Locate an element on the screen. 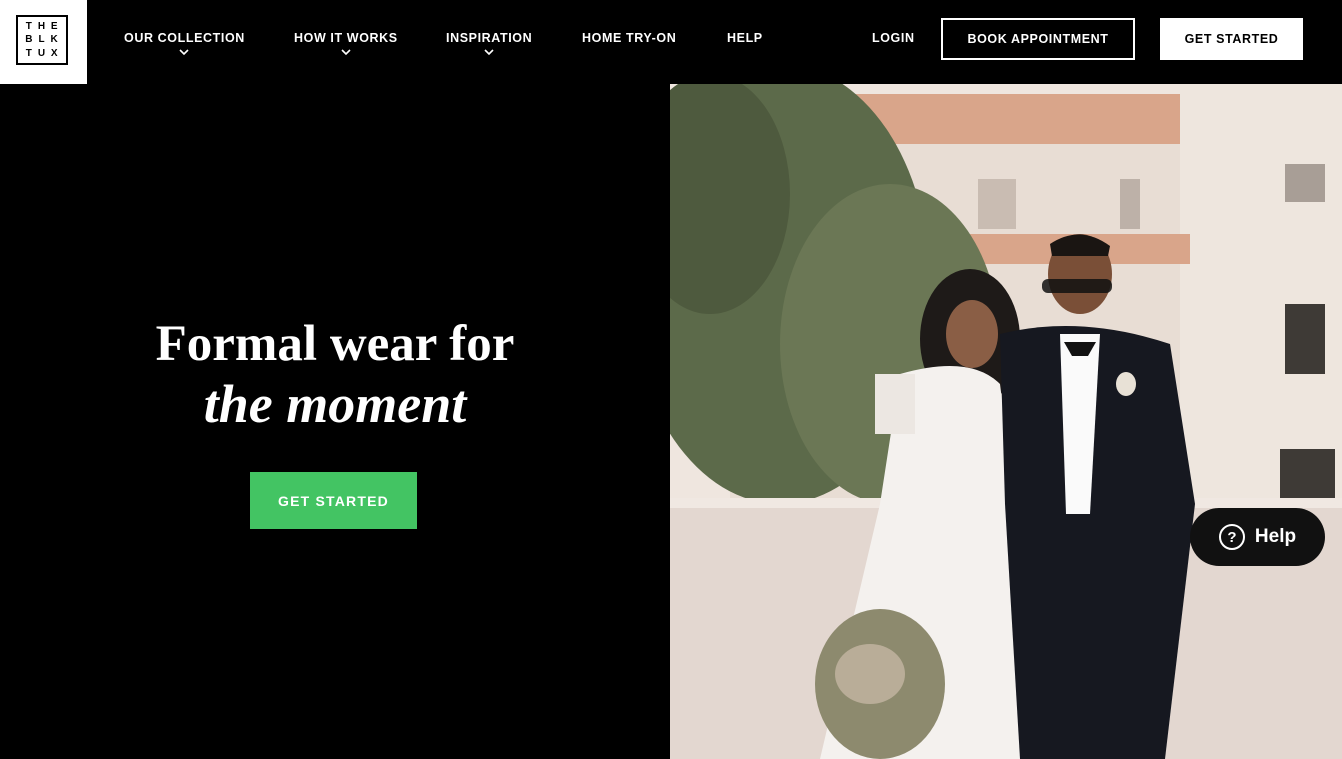  hero-headline: Formal wear for the moment is located at coordinates (335, 374).